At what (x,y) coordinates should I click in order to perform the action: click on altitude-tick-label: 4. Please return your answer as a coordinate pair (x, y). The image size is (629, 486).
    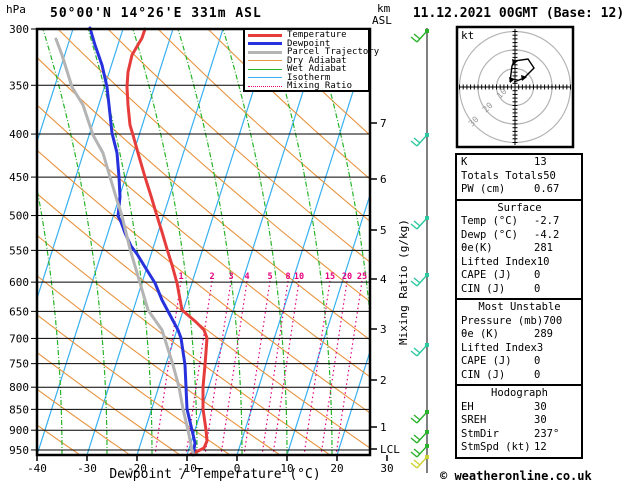
    Looking at the image, I should click on (383, 279).